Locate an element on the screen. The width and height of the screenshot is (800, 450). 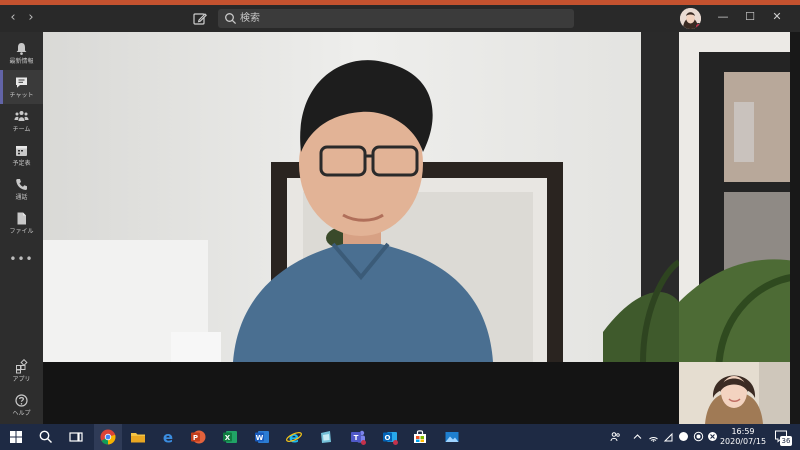
chevron-up-icon is located at coordinates (637, 436).